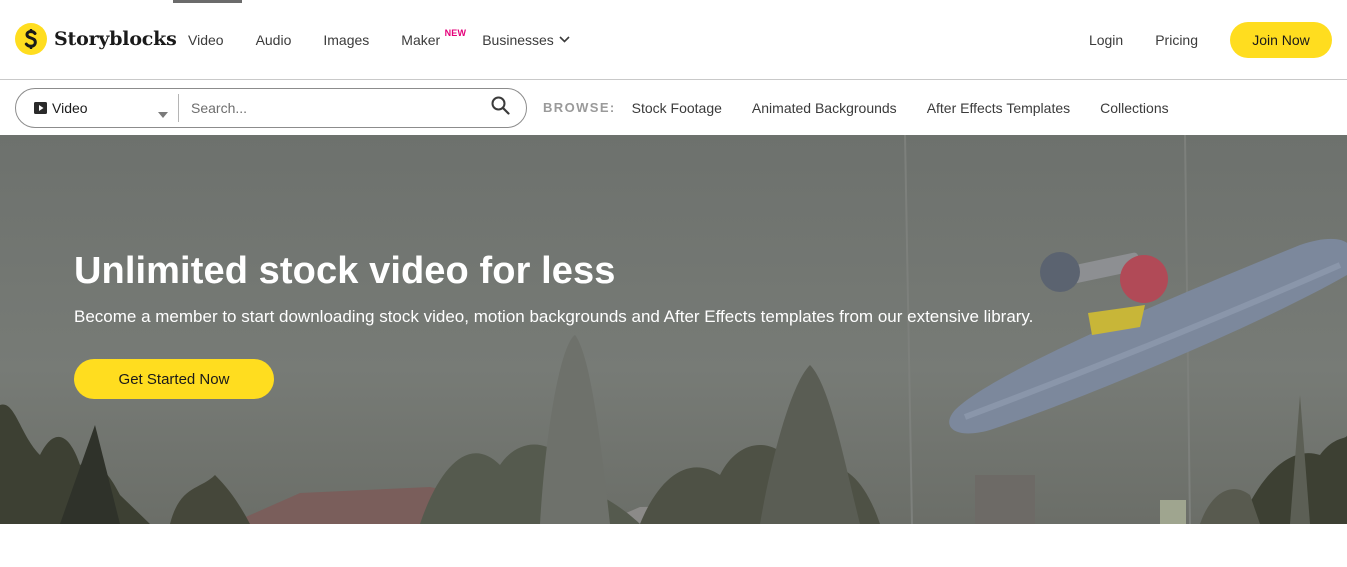  I want to click on login-link: Login, so click(1106, 40).